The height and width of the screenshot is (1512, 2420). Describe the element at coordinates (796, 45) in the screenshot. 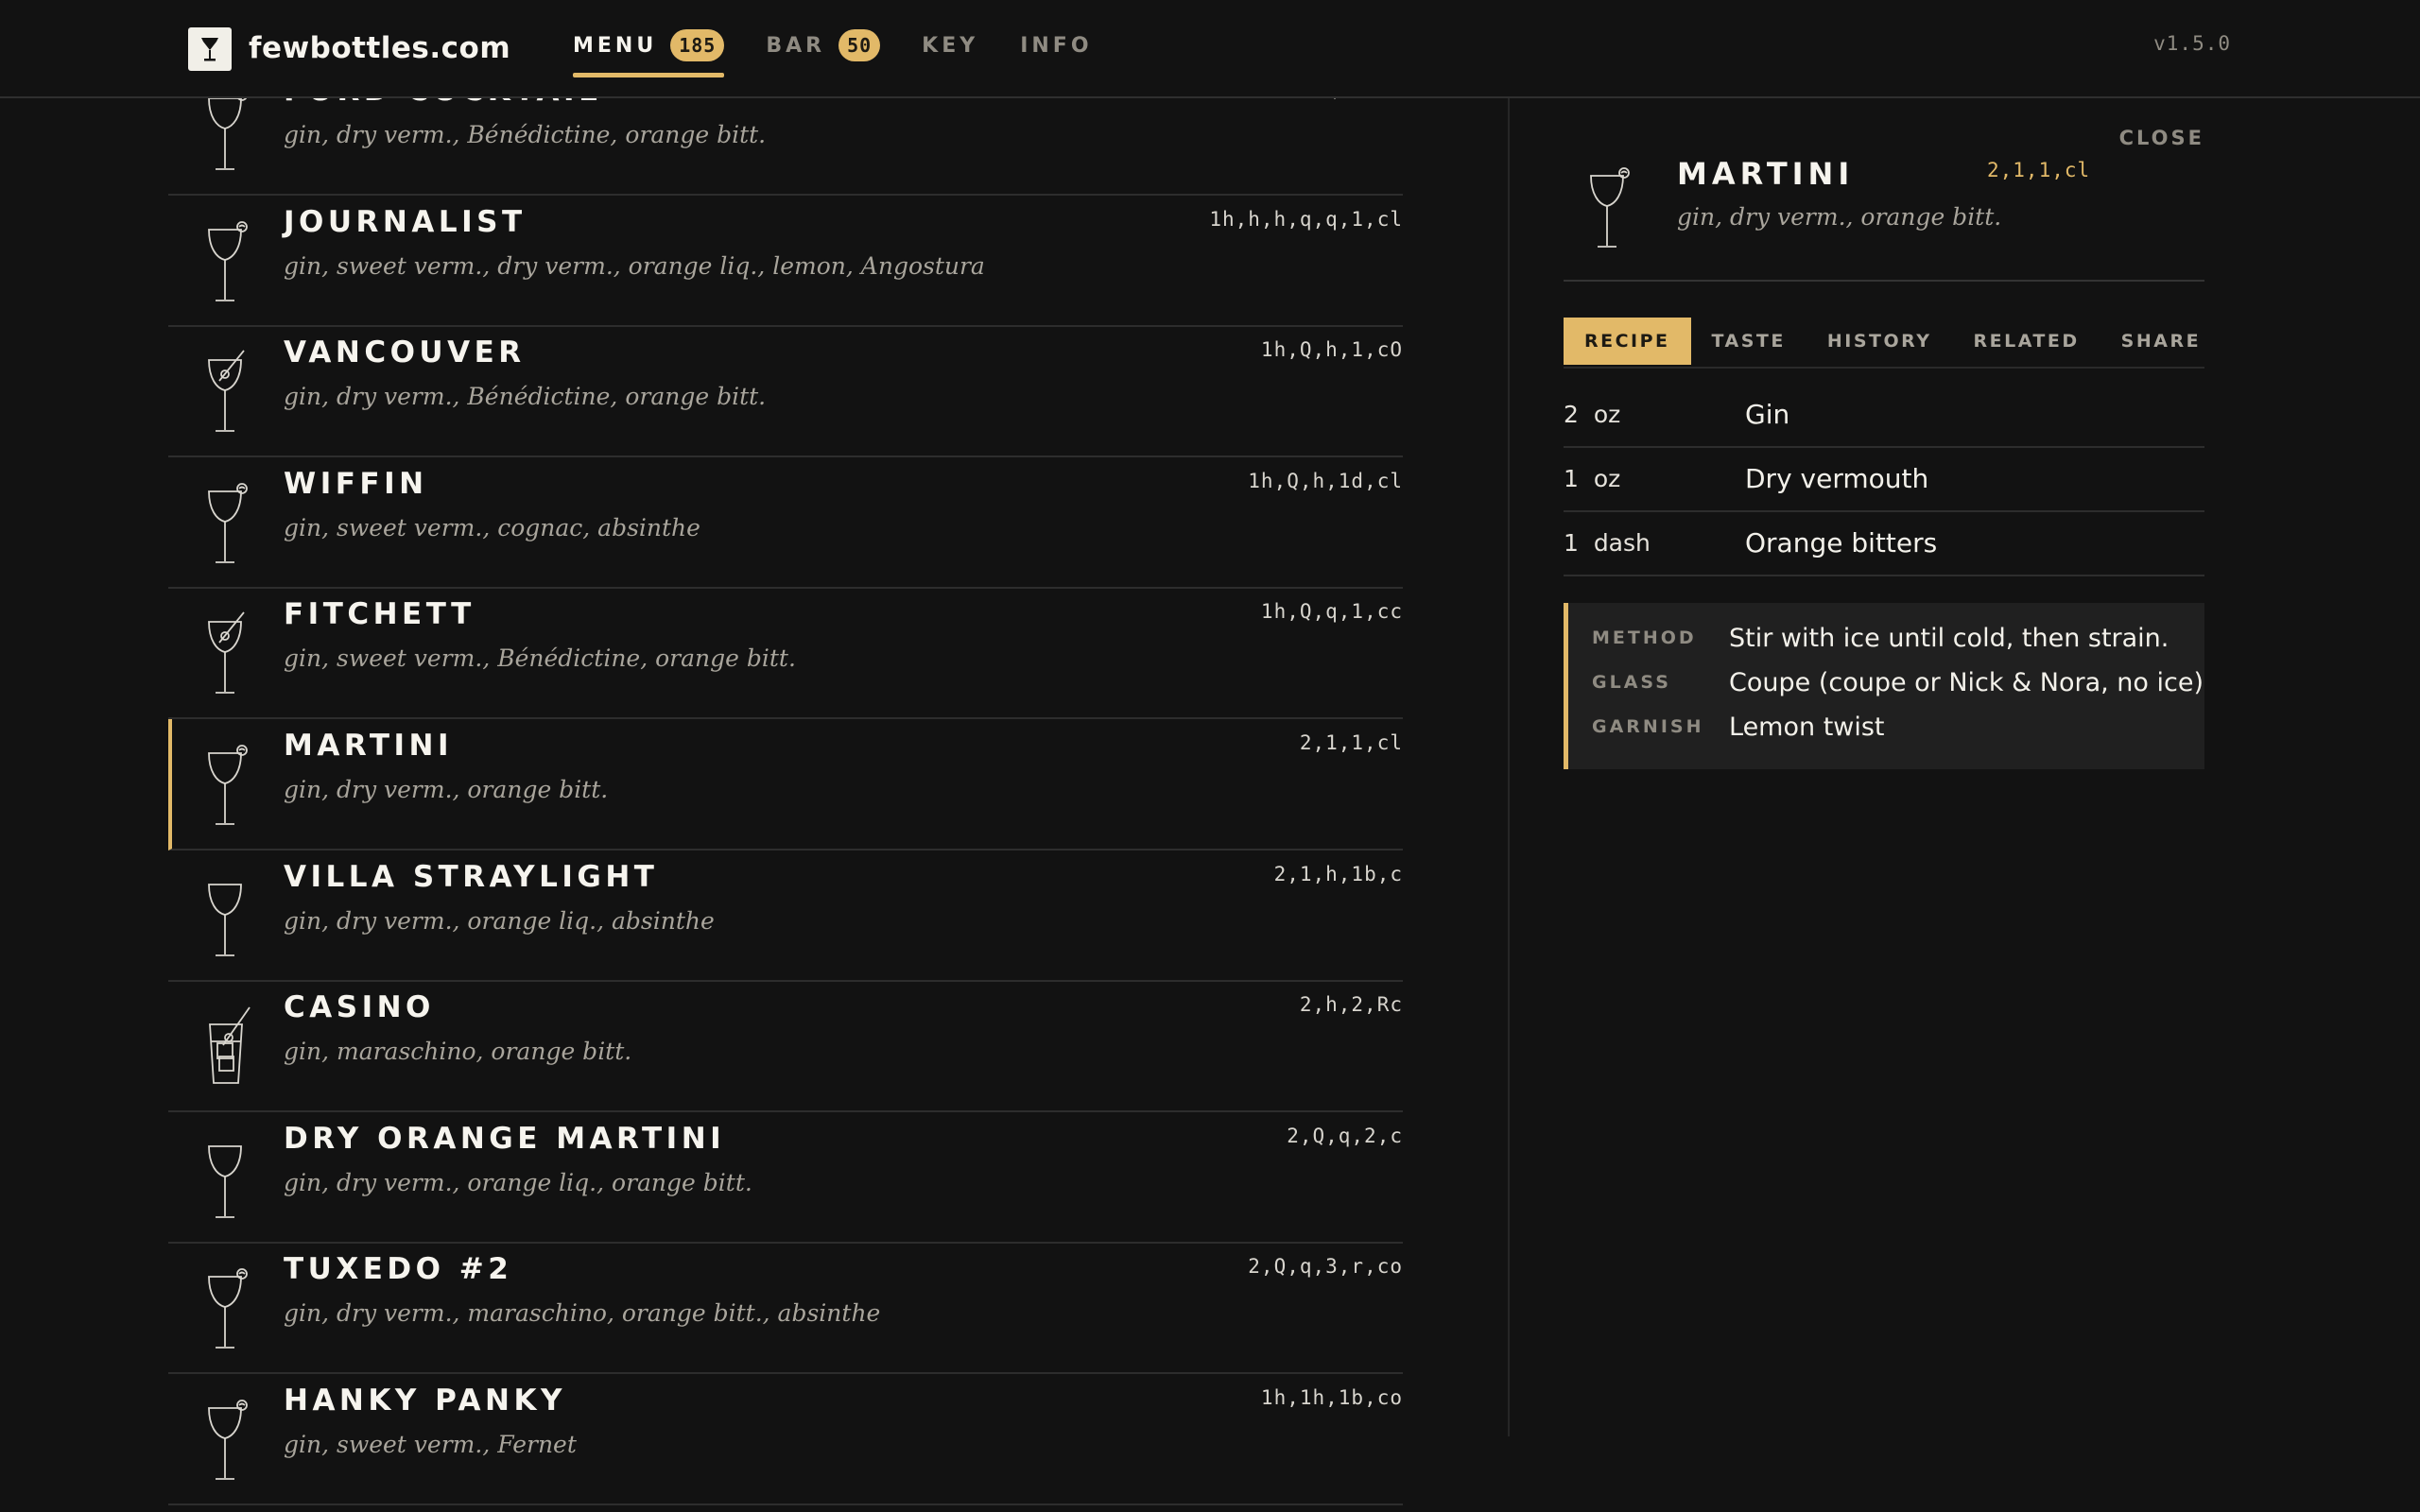

I see `nav-bar-label: BAR` at that location.